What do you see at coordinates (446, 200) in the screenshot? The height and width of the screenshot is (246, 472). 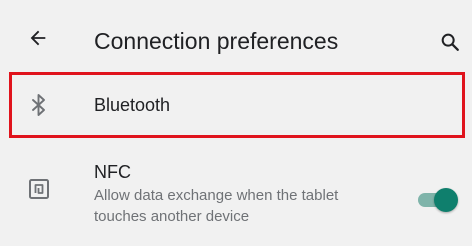 I see `toggle-thumb` at bounding box center [446, 200].